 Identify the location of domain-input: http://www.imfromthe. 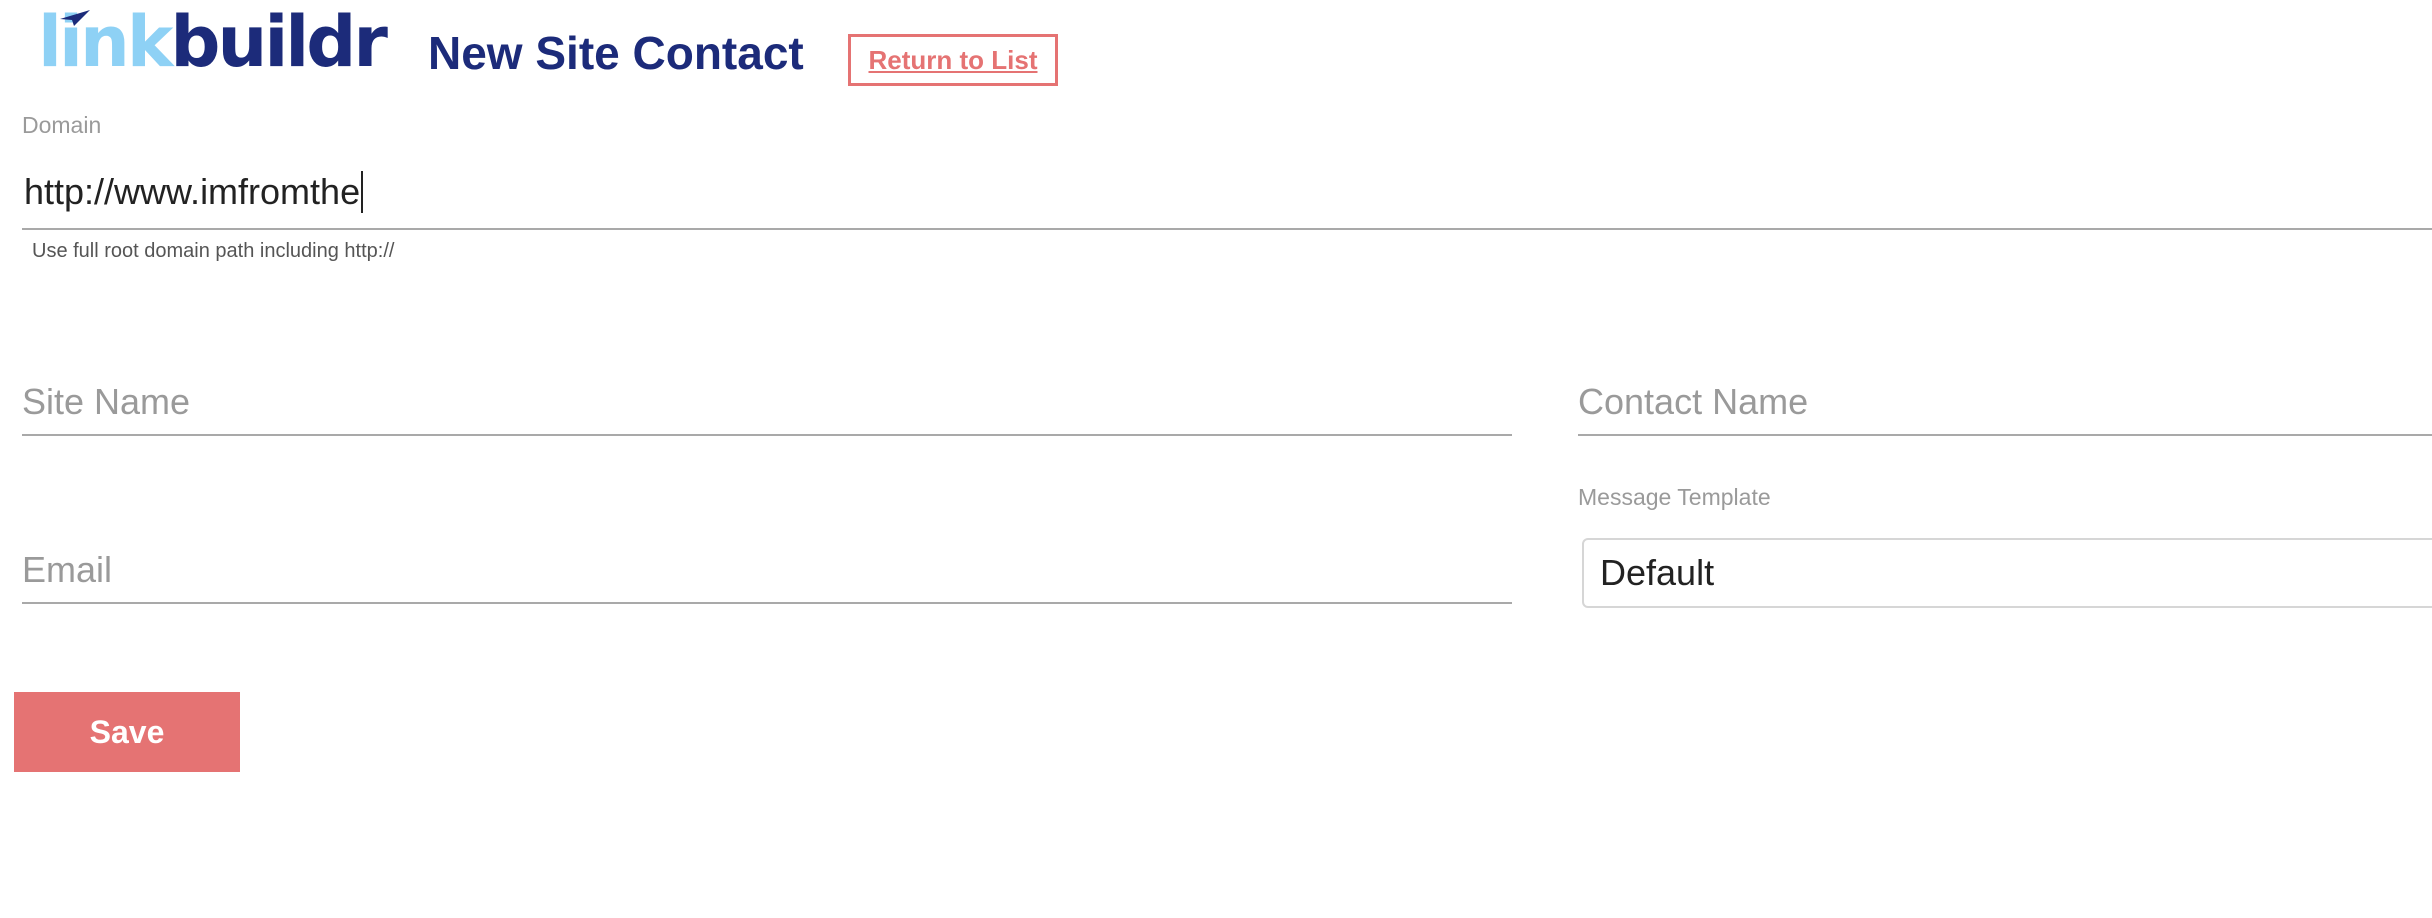
(1227, 193).